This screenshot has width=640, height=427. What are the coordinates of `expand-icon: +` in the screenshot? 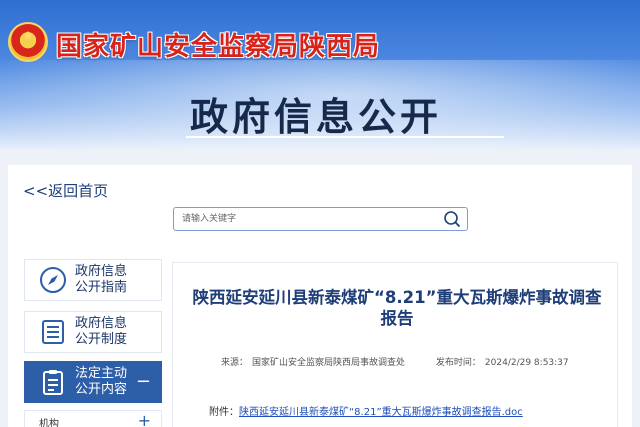 It's located at (144, 419).